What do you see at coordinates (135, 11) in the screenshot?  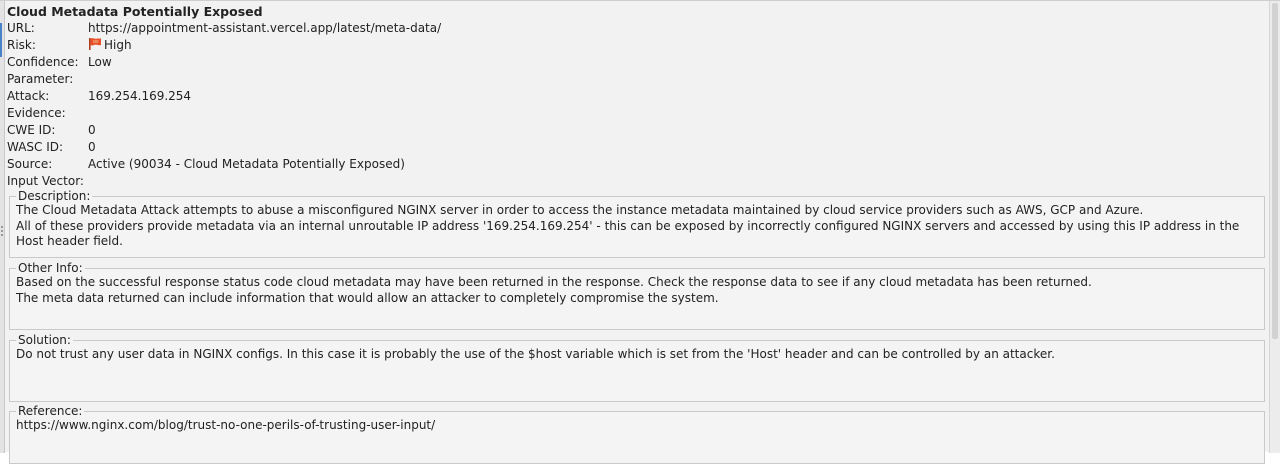 I see `alert-title: Cloud Metadata Potentially Exposed` at bounding box center [135, 11].